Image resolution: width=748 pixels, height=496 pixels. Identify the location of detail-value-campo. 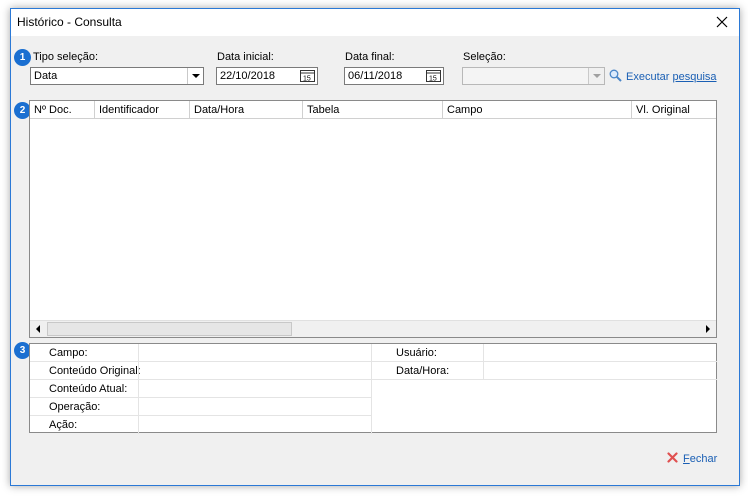
(255, 353).